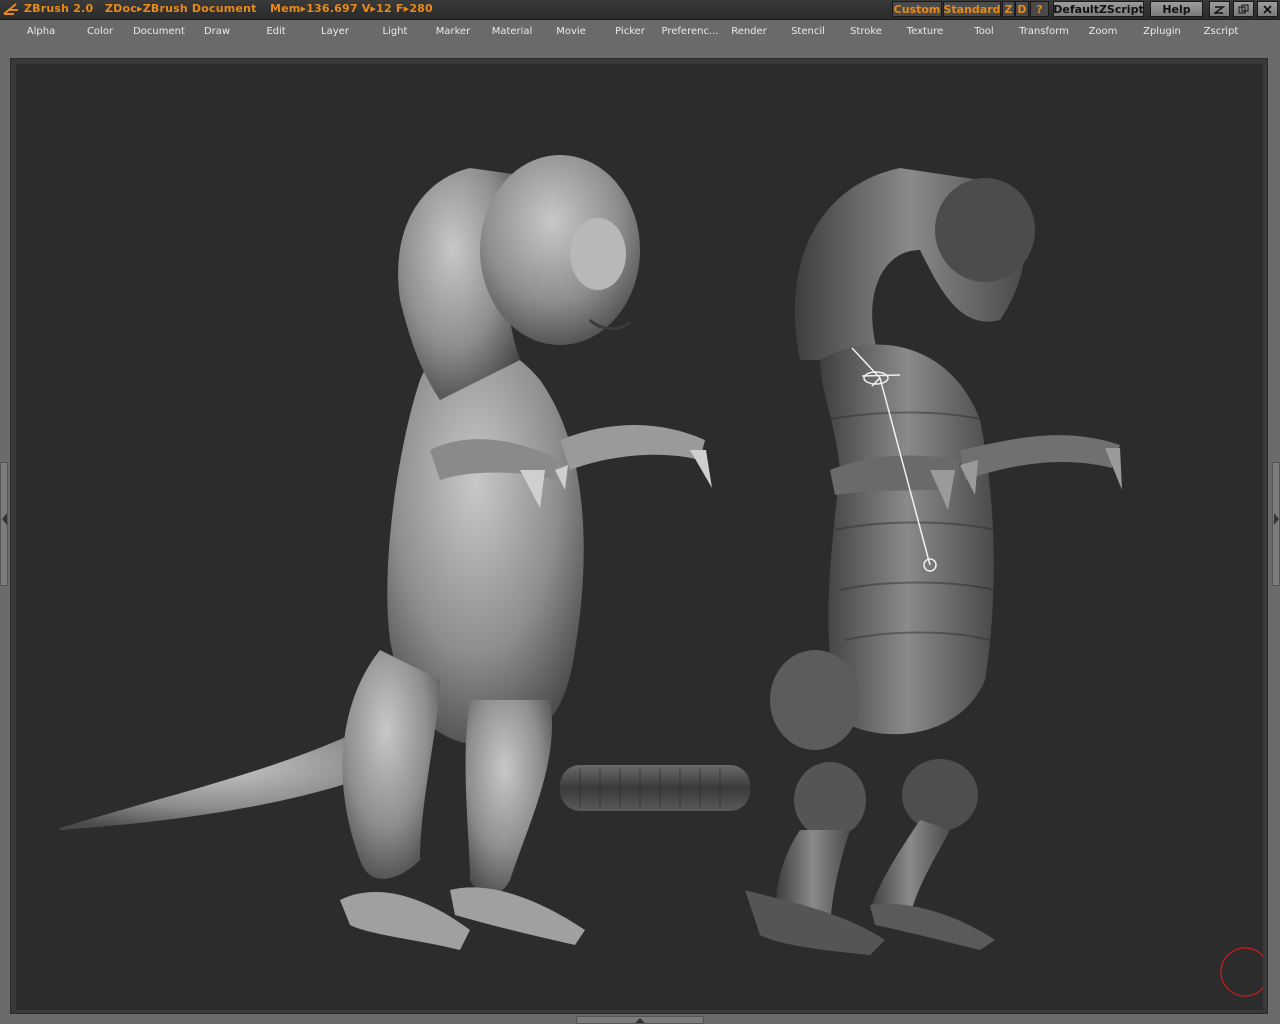 This screenshot has width=1280, height=1024. Describe the element at coordinates (1176, 9) in the screenshot. I see `help-button: Help` at that location.